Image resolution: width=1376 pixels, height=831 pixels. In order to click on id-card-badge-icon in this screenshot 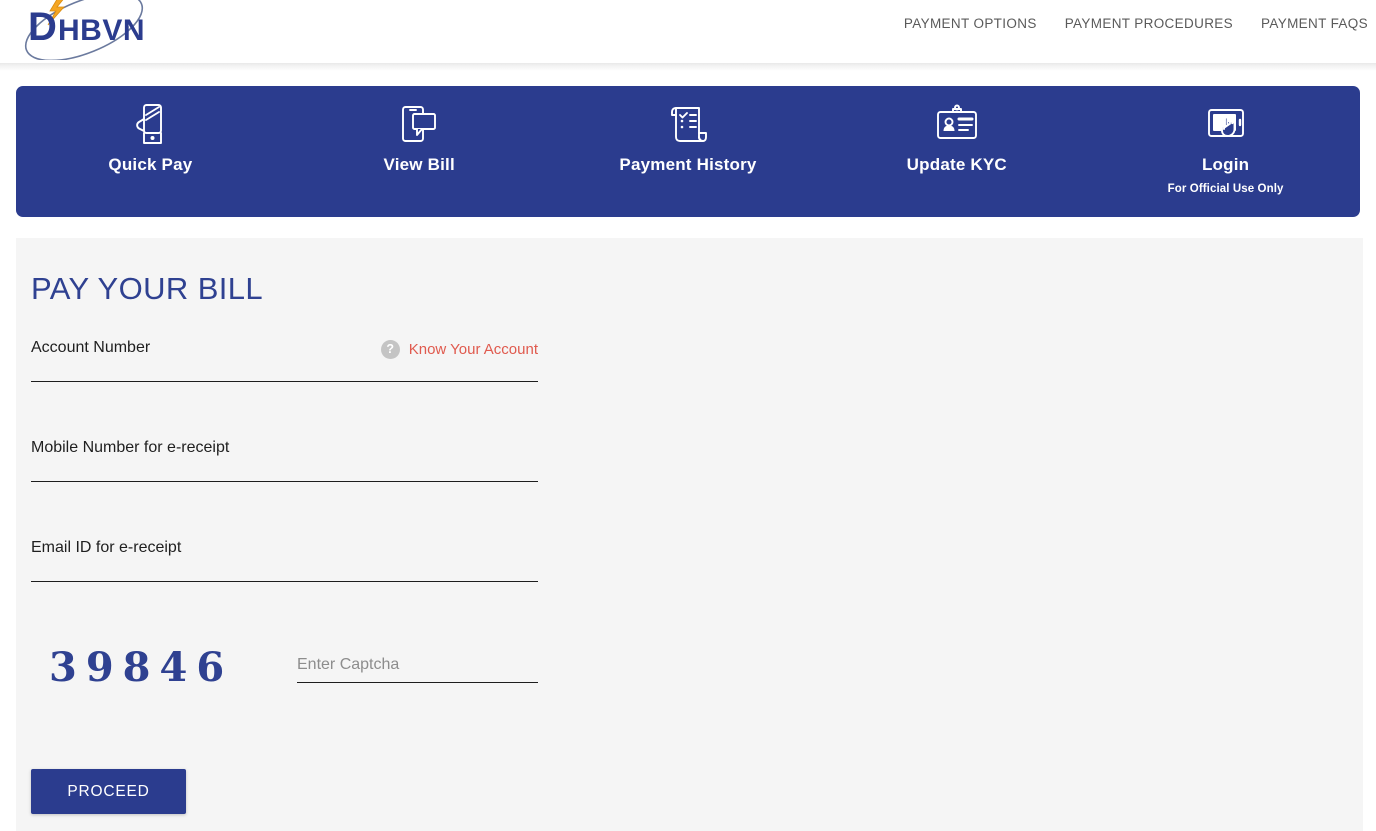, I will do `click(957, 125)`.